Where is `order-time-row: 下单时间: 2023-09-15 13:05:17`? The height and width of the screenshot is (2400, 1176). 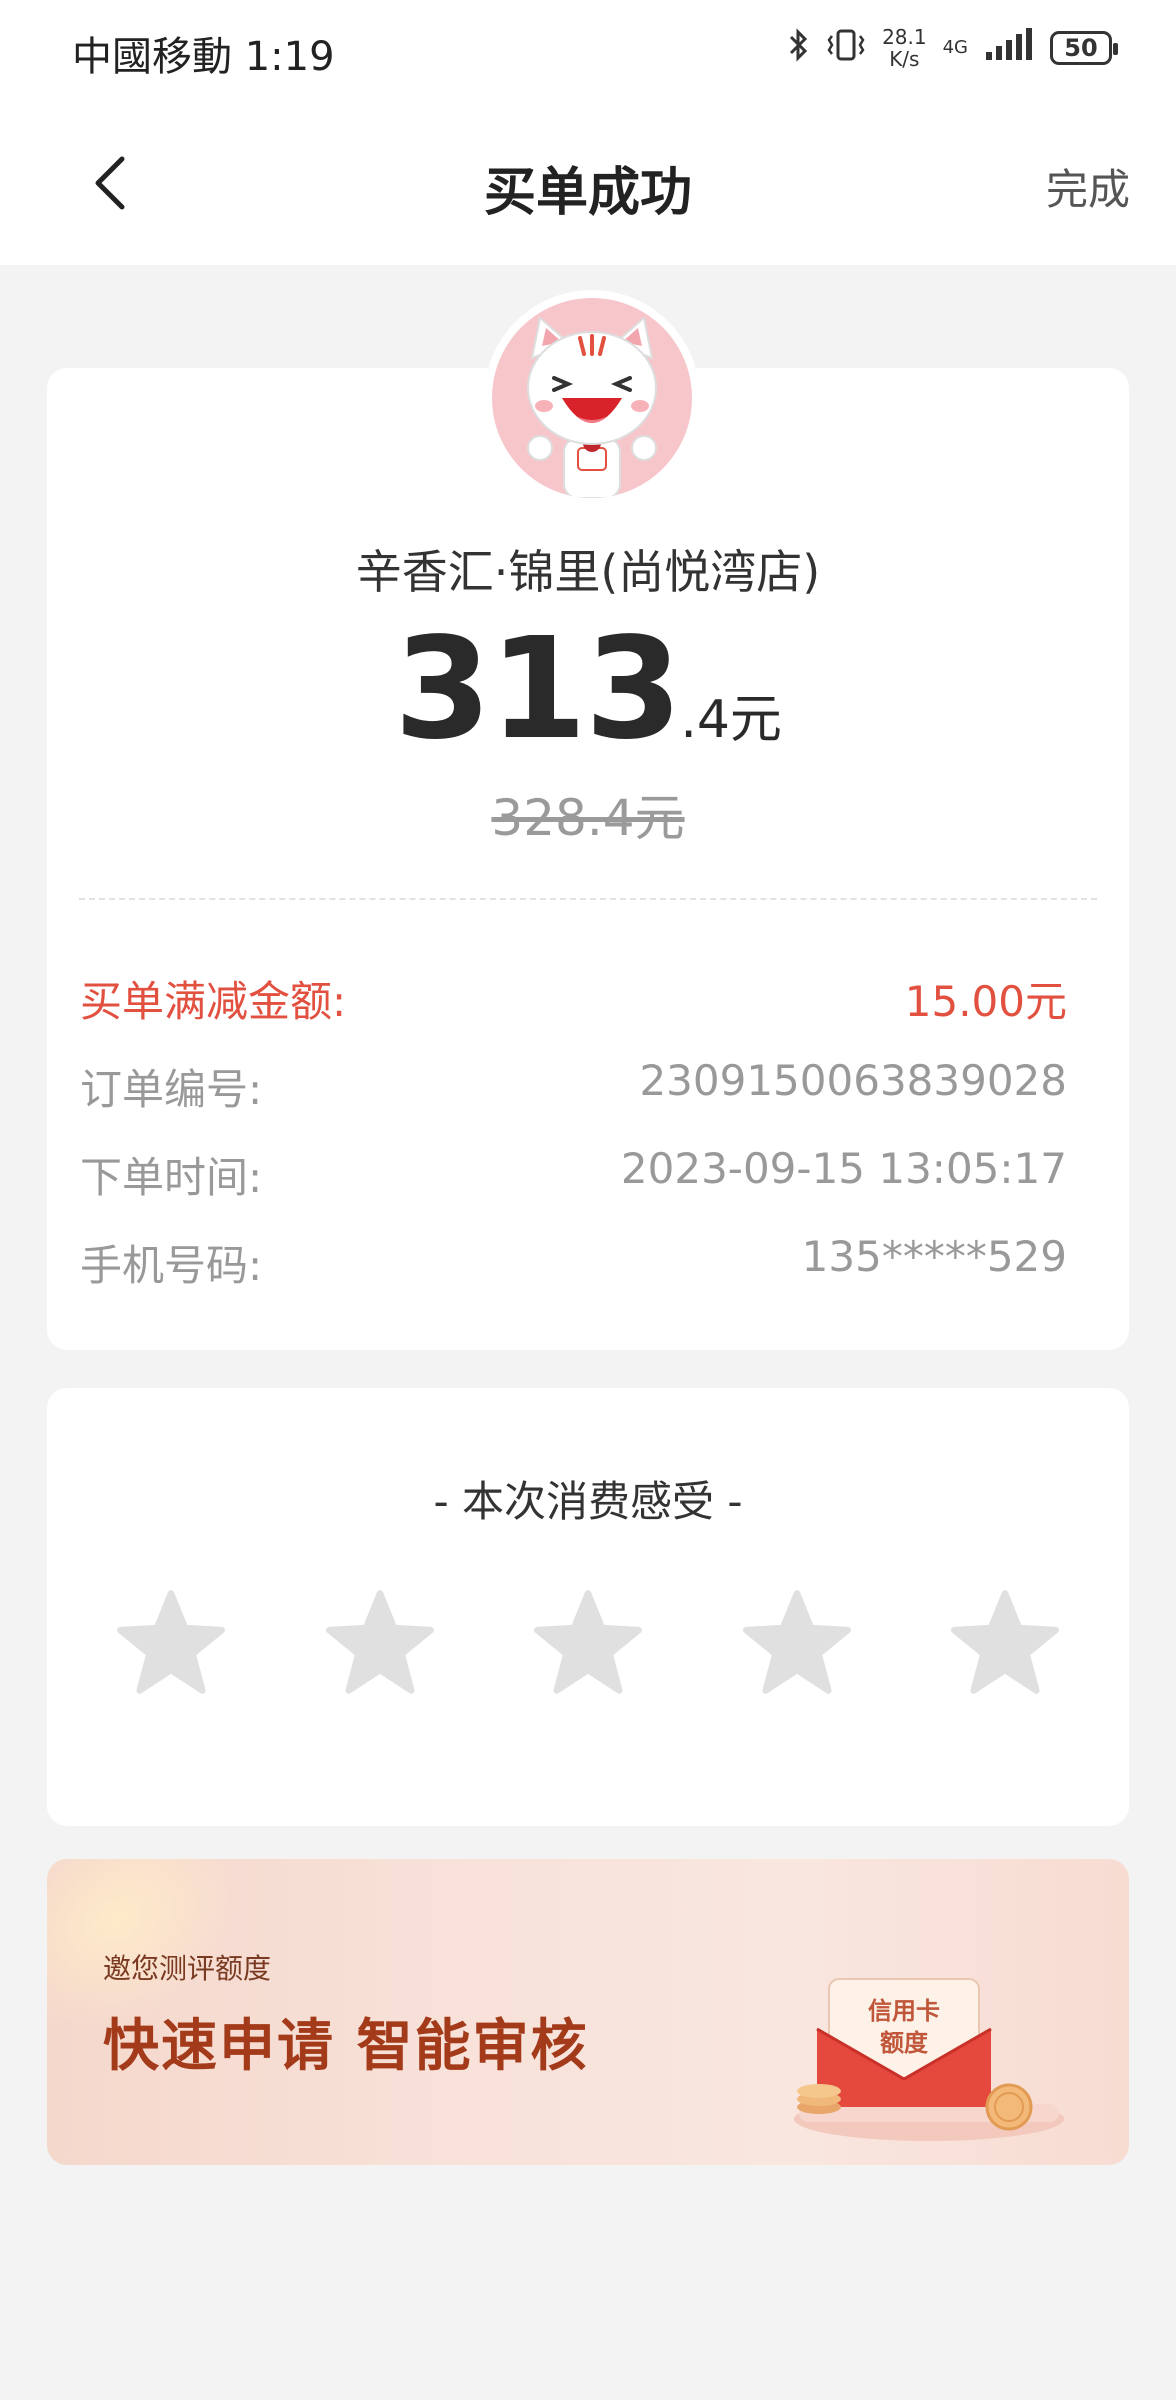
order-time-row: 下单时间: 2023-09-15 13:05:17 is located at coordinates (573, 1174).